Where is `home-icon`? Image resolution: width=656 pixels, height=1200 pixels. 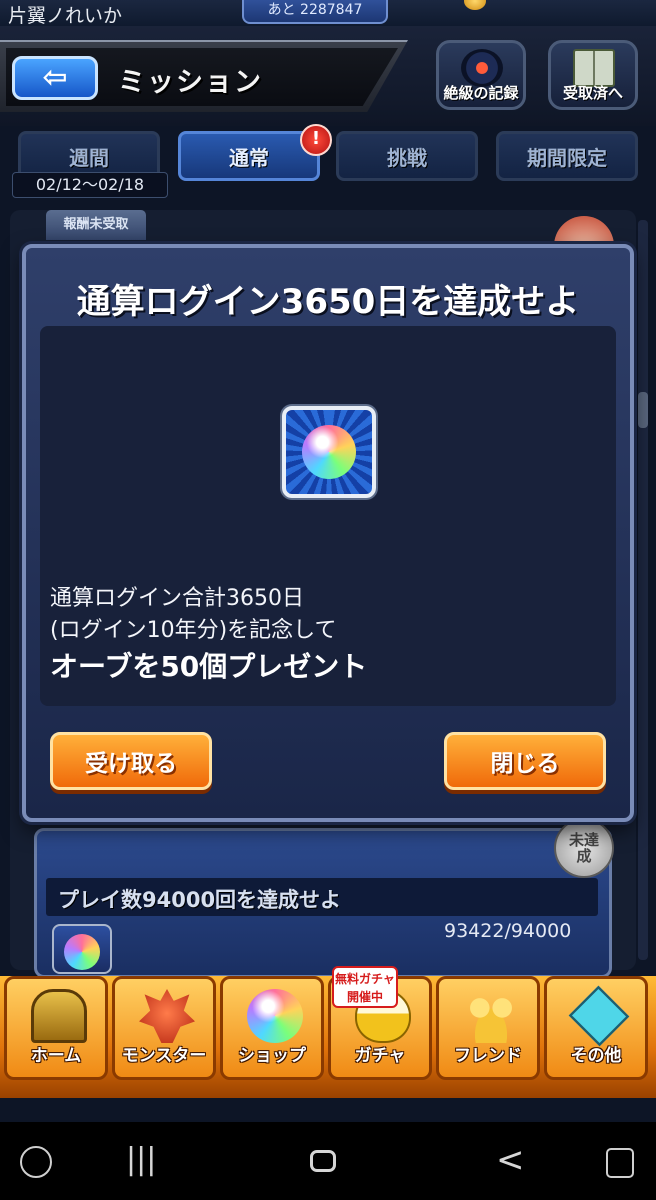 home-icon is located at coordinates (59, 1016).